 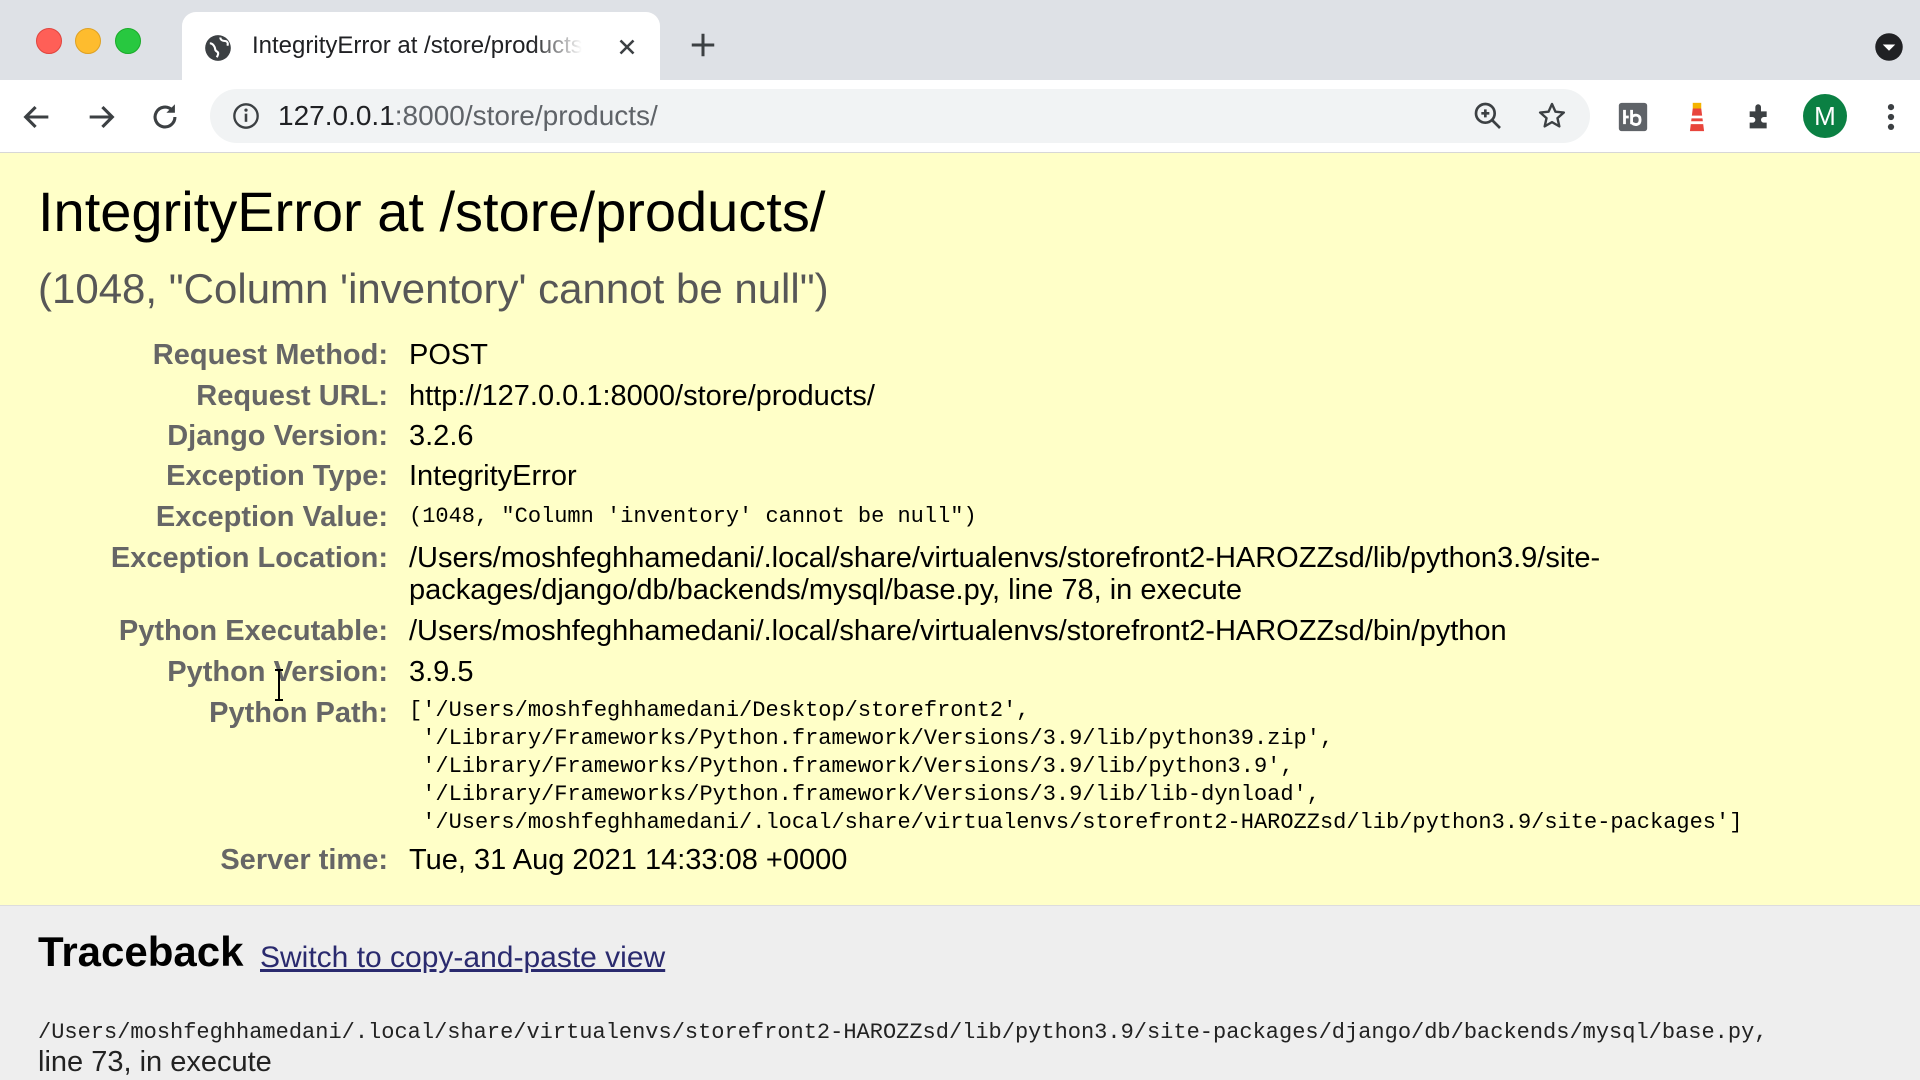 I want to click on traceback-heading: Traceback, so click(x=141, y=951).